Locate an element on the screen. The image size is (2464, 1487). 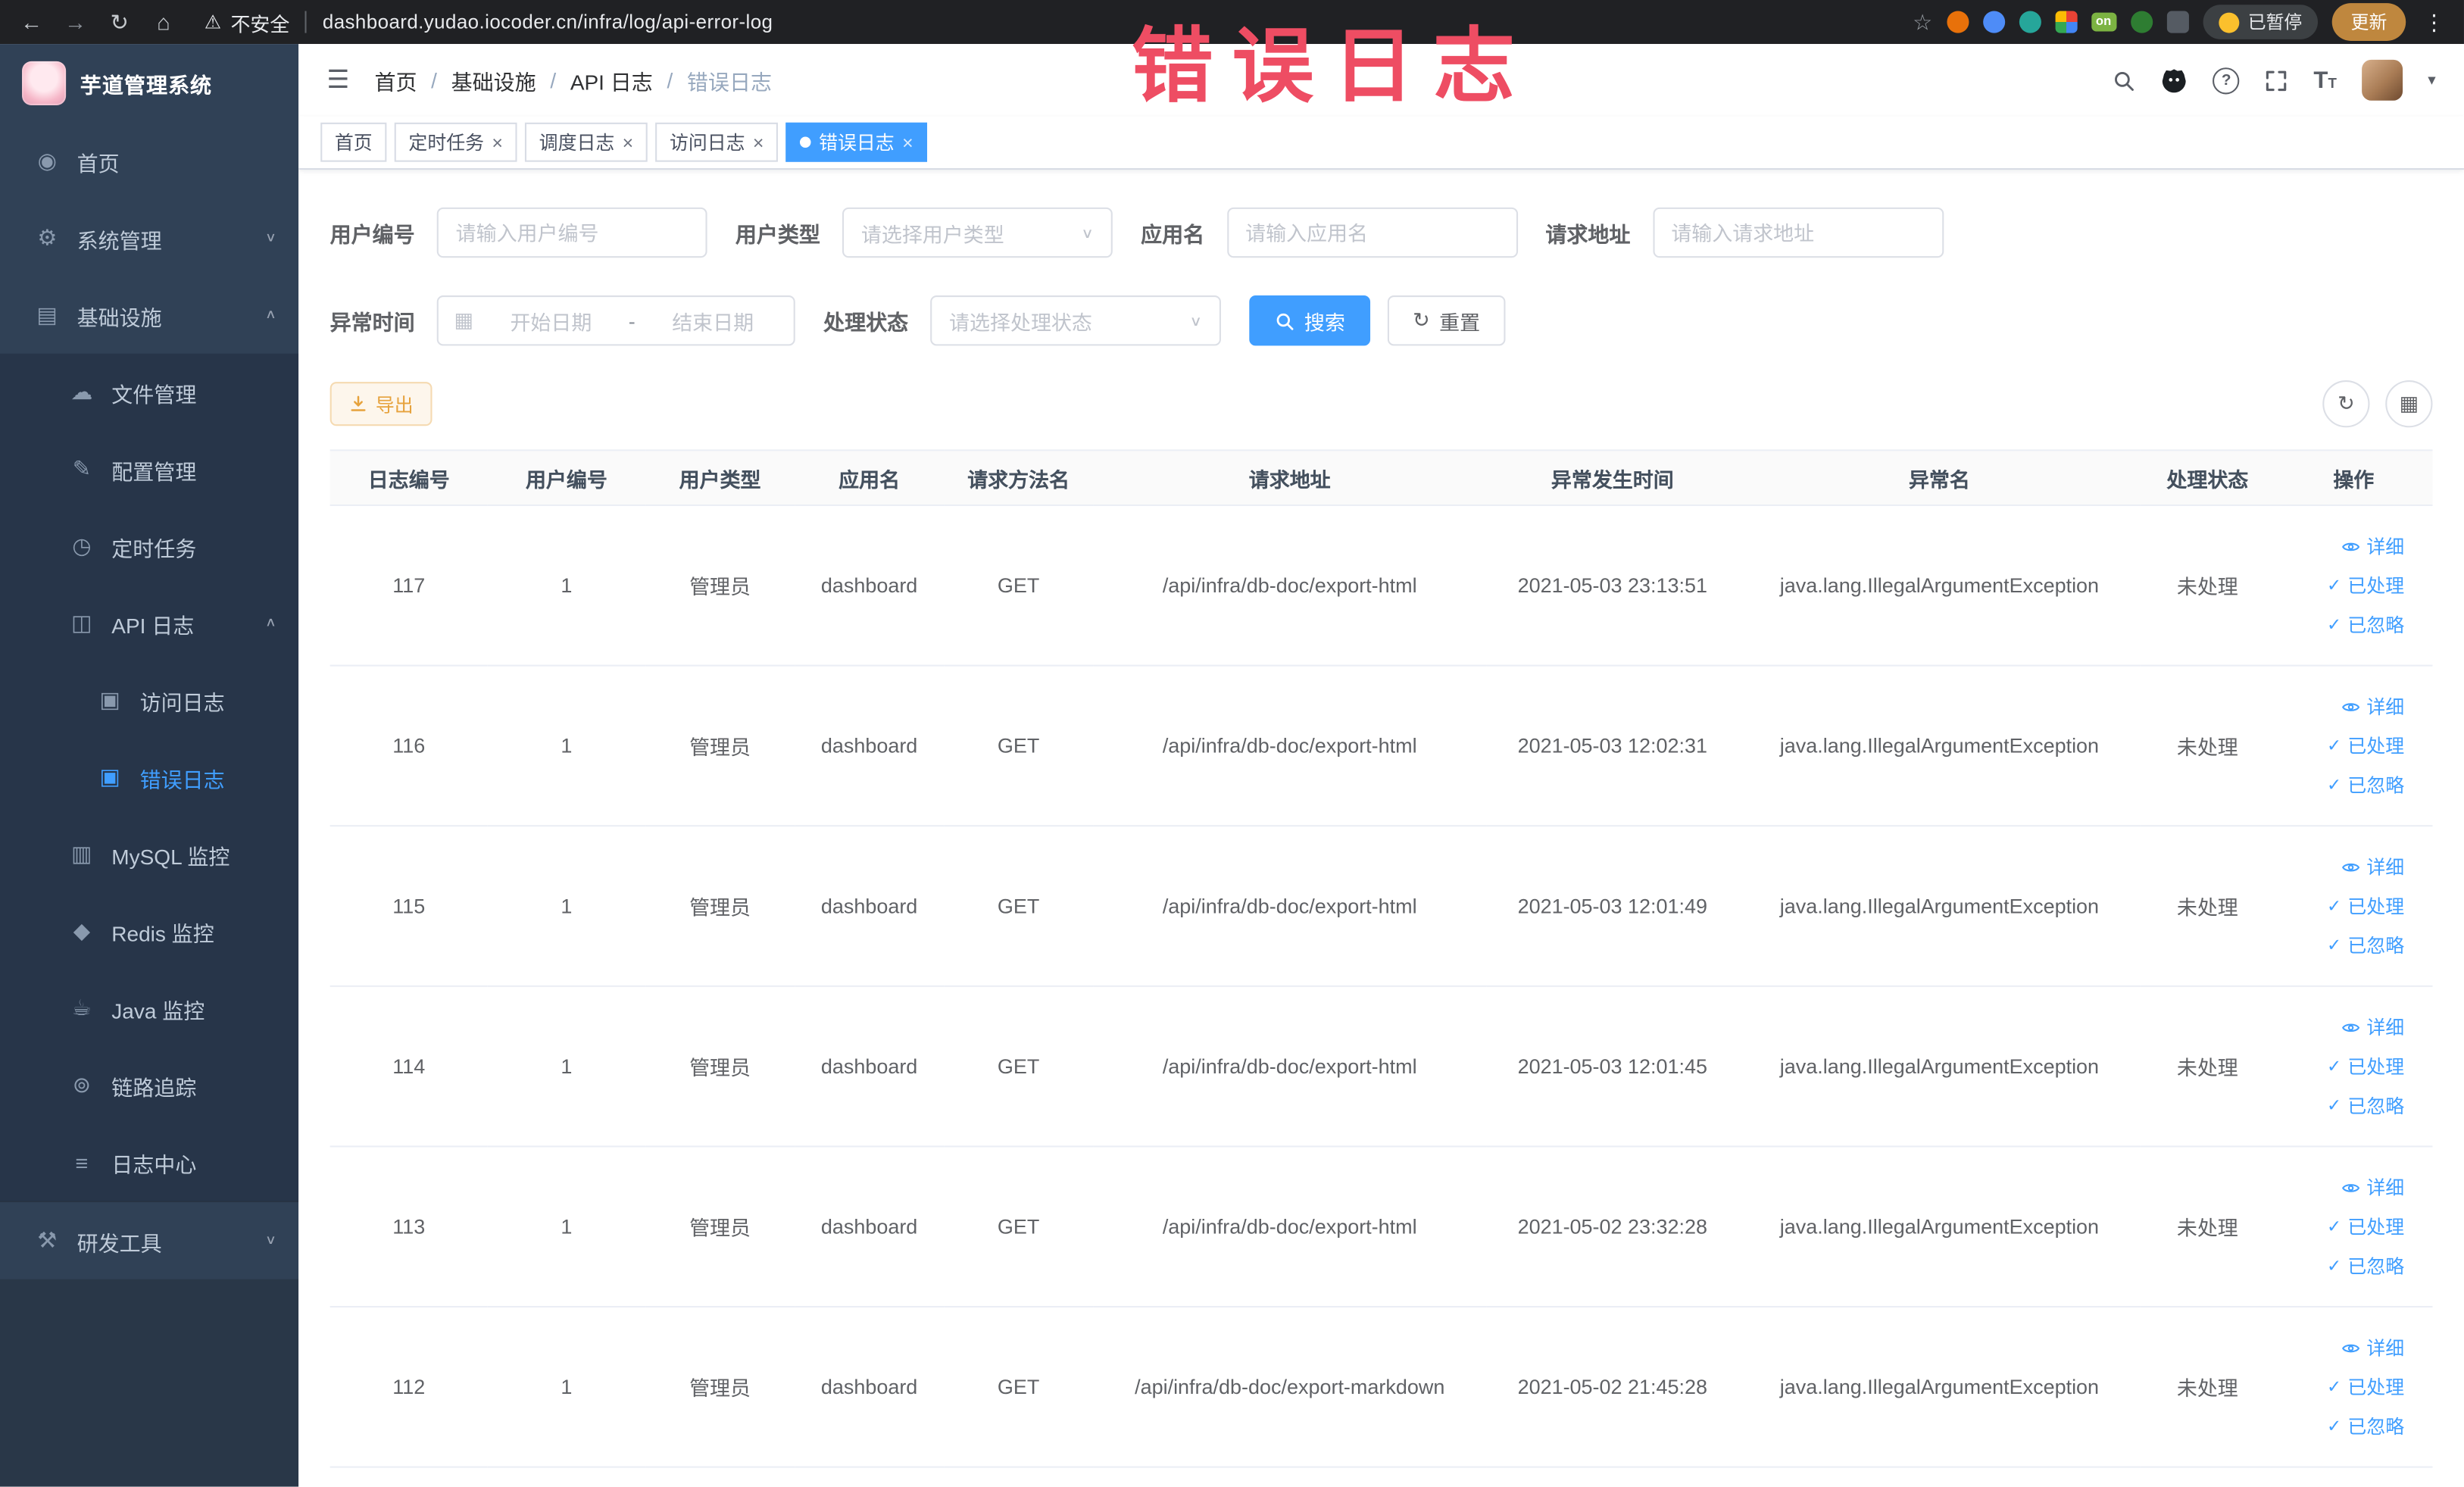
reset-button: ↻ 重置 is located at coordinates (1446, 320).